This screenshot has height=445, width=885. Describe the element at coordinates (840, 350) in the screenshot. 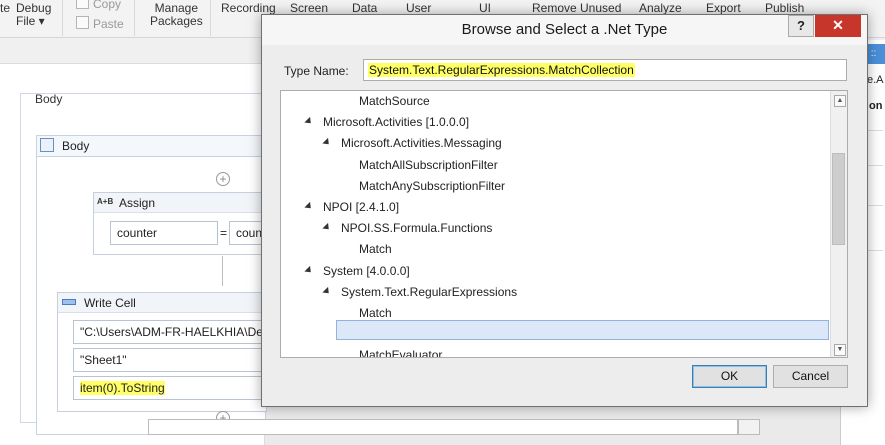

I see `scroll-down-icon: ▼` at that location.